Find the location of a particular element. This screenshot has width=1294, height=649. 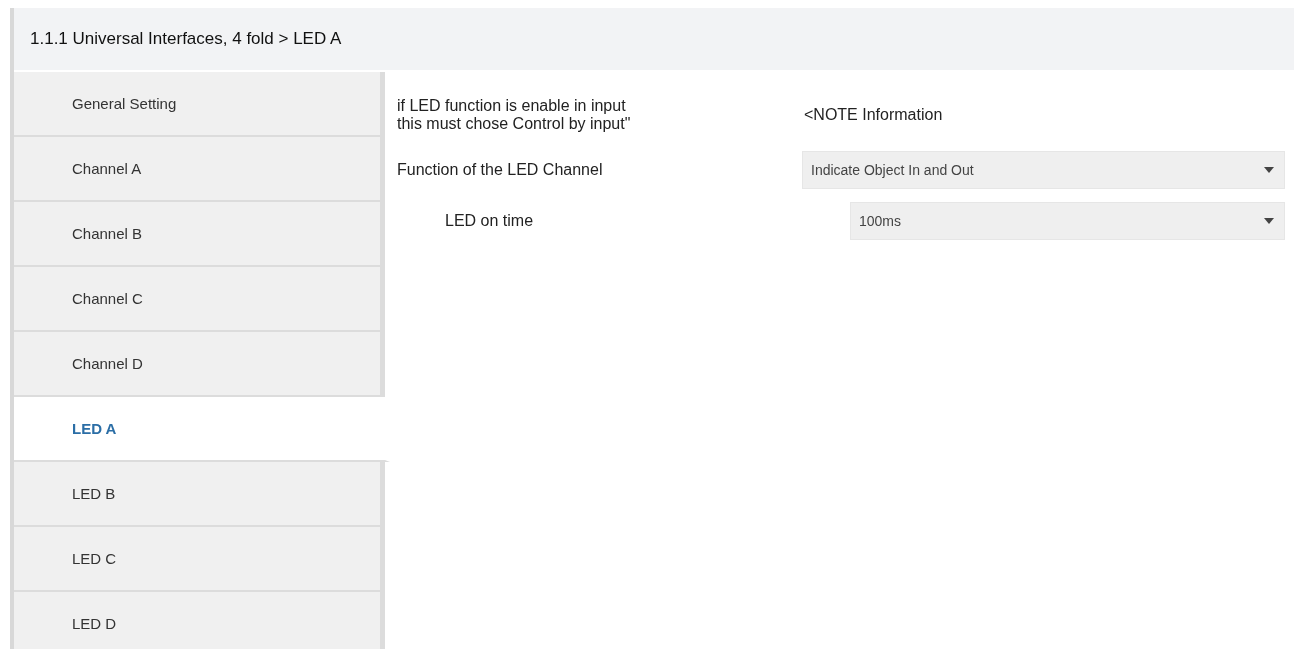

sidebar-item: LED B is located at coordinates (199, 494).